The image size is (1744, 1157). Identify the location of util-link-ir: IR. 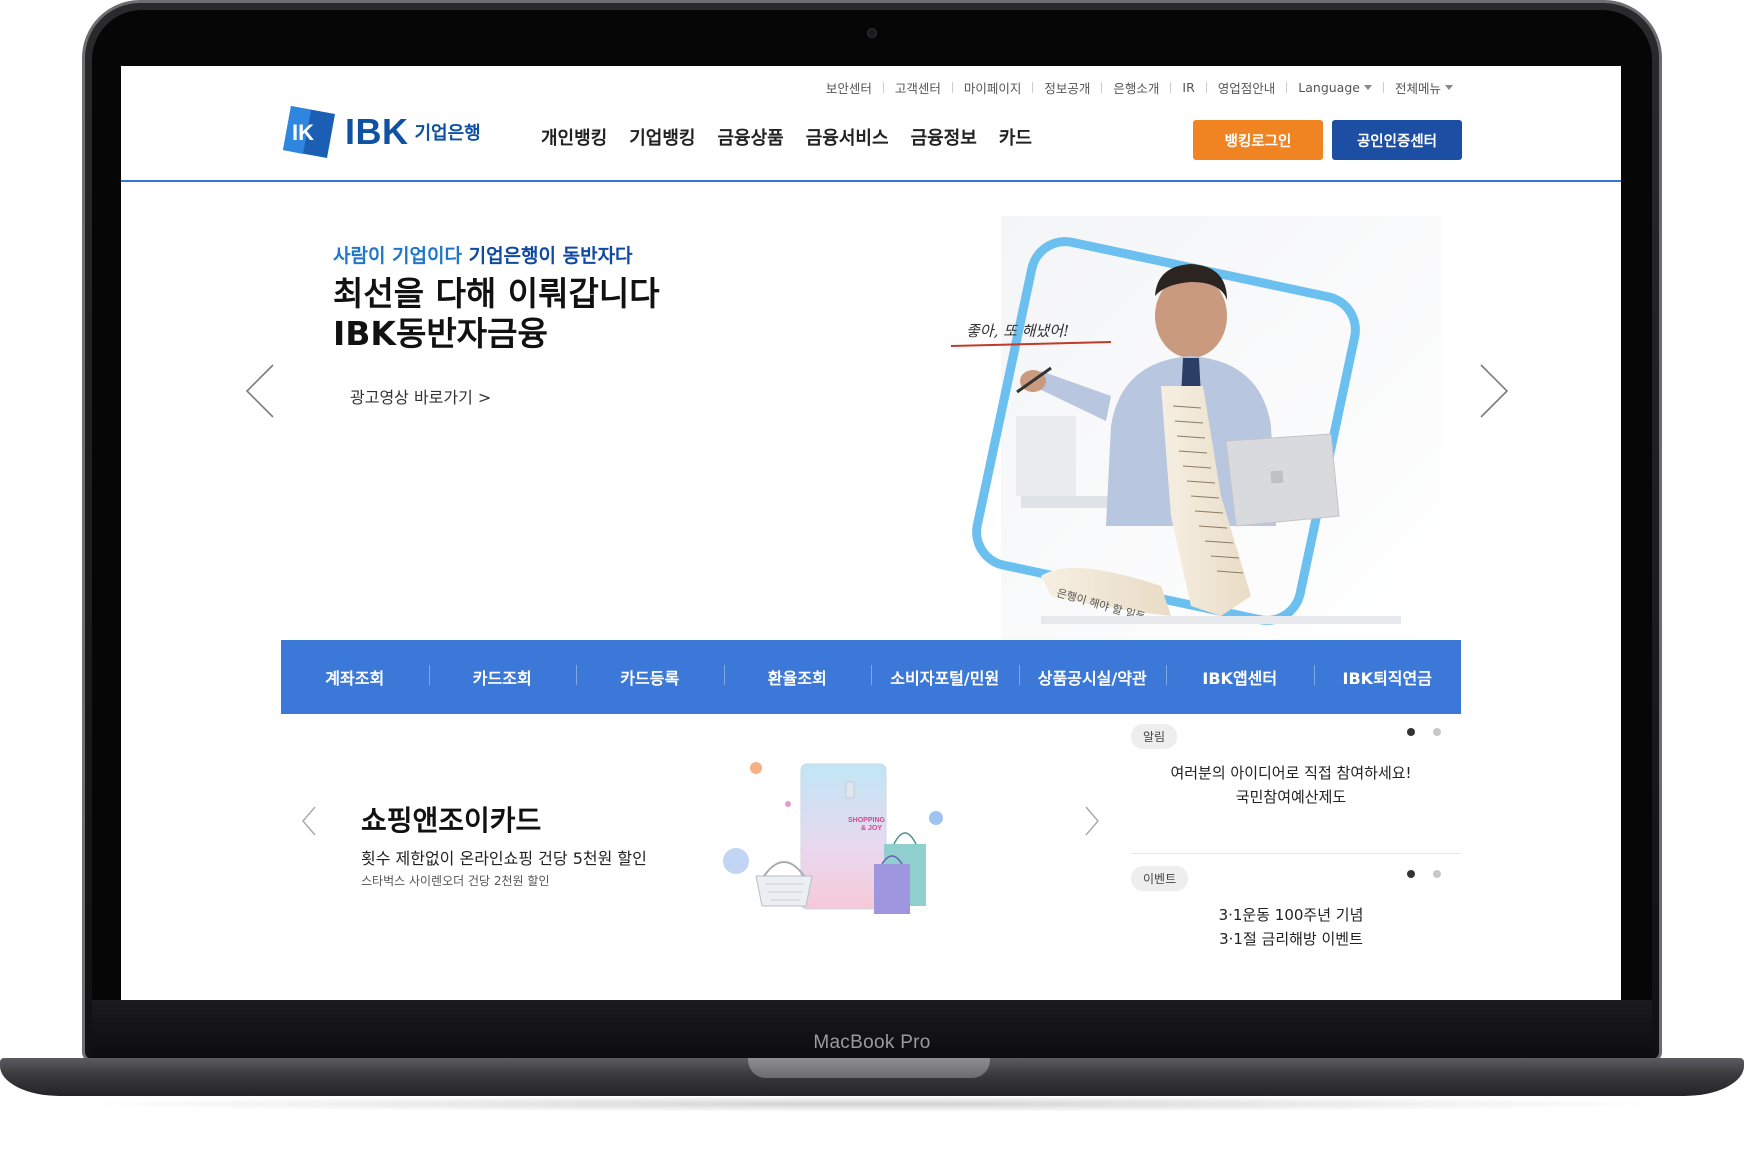
(1188, 87).